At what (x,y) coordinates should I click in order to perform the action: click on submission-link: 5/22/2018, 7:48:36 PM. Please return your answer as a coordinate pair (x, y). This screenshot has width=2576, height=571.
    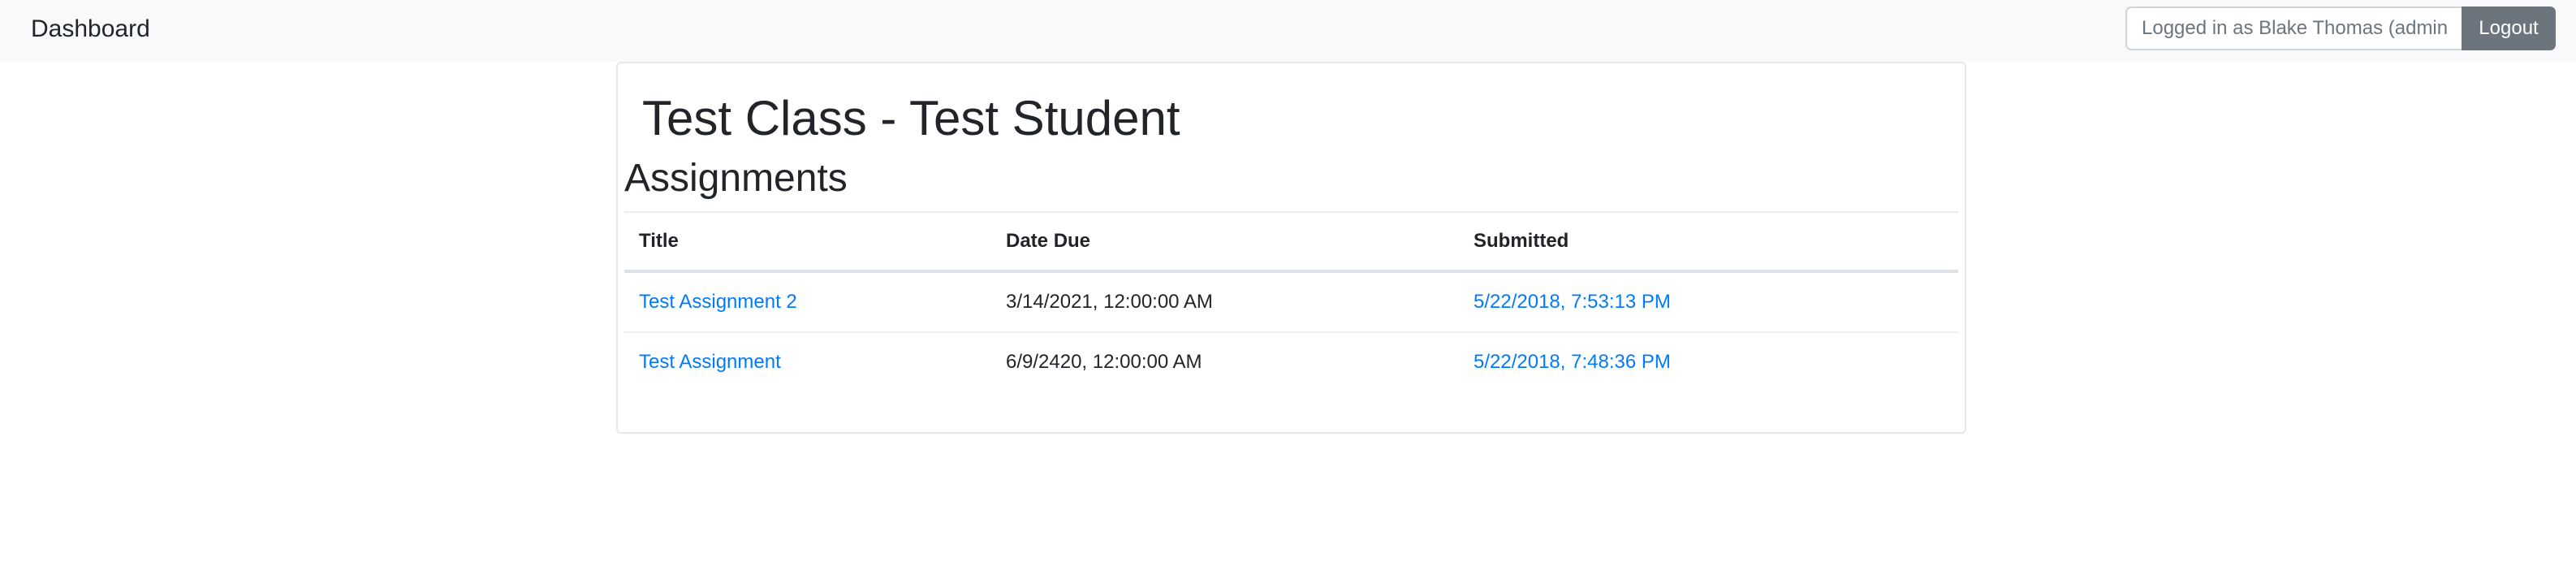
    Looking at the image, I should click on (1572, 362).